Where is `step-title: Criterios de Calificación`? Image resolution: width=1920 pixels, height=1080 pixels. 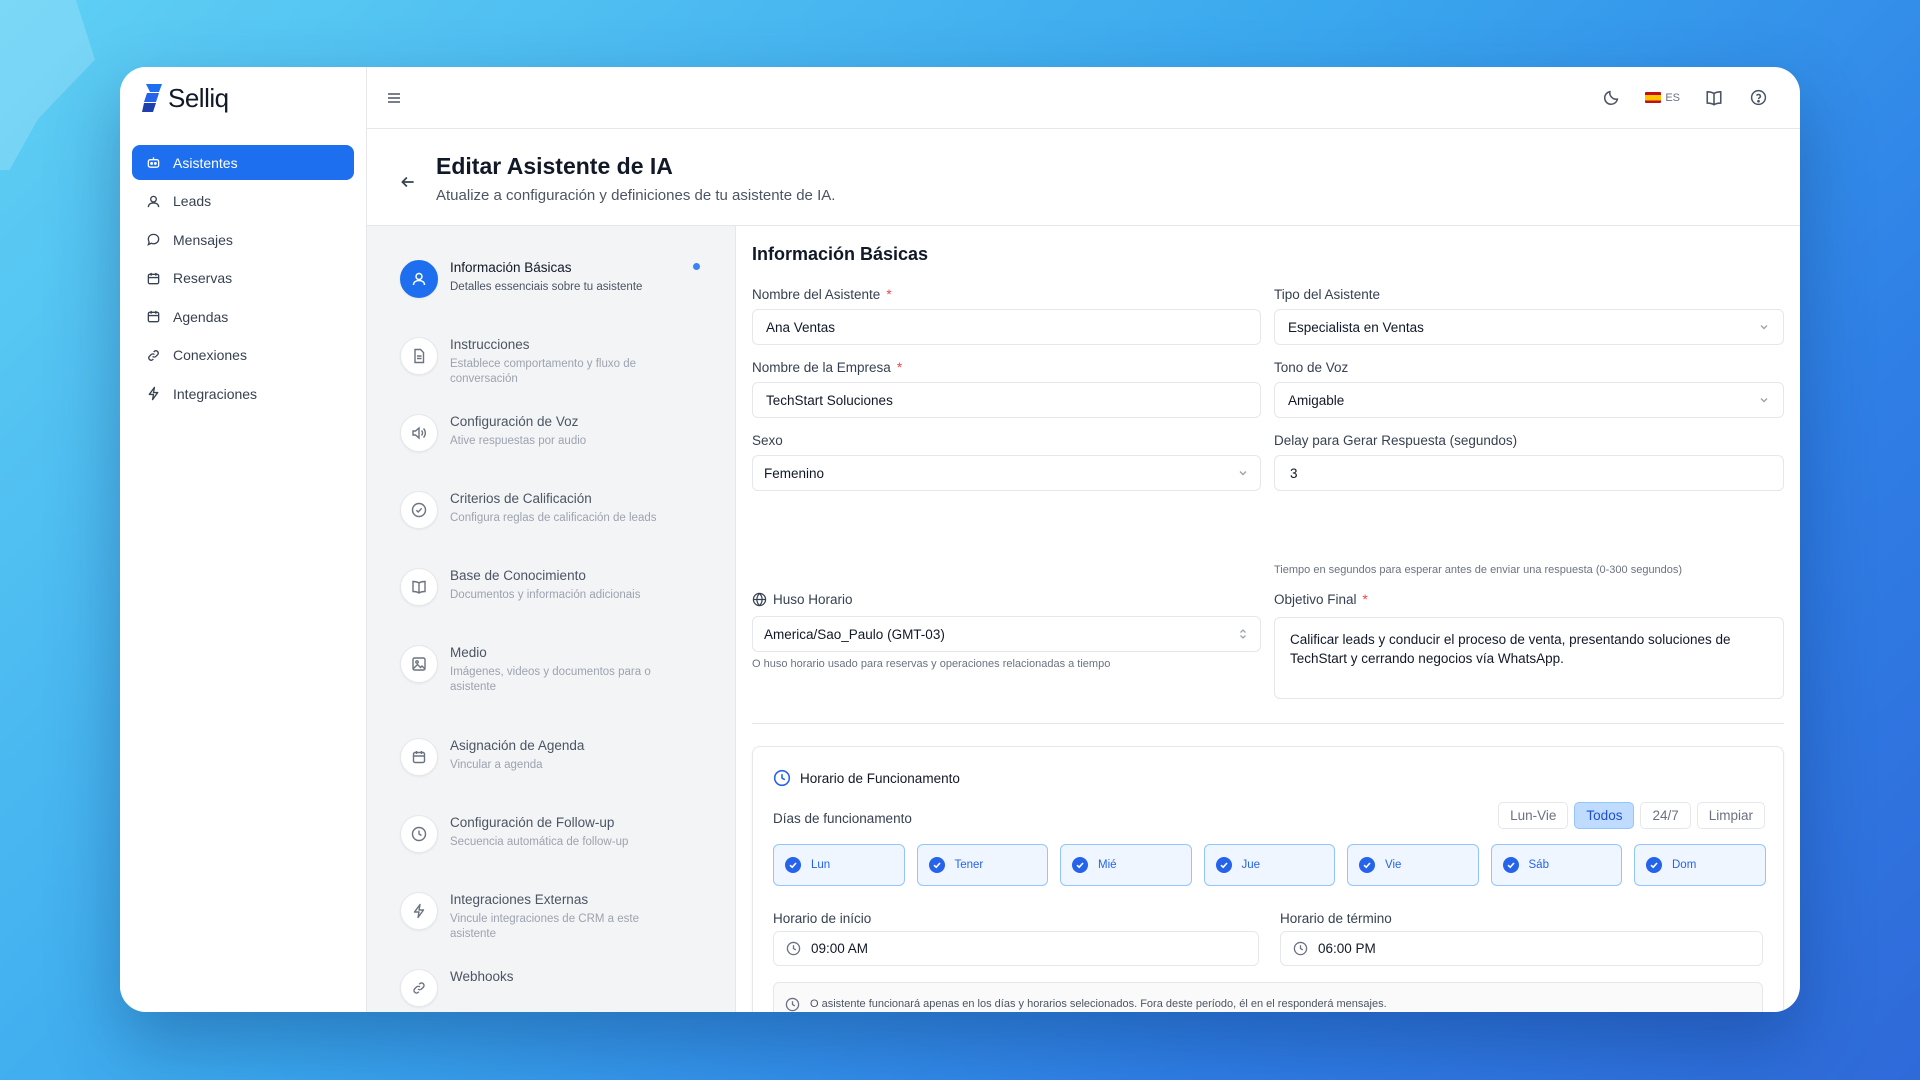 step-title: Criterios de Calificación is located at coordinates (521, 498).